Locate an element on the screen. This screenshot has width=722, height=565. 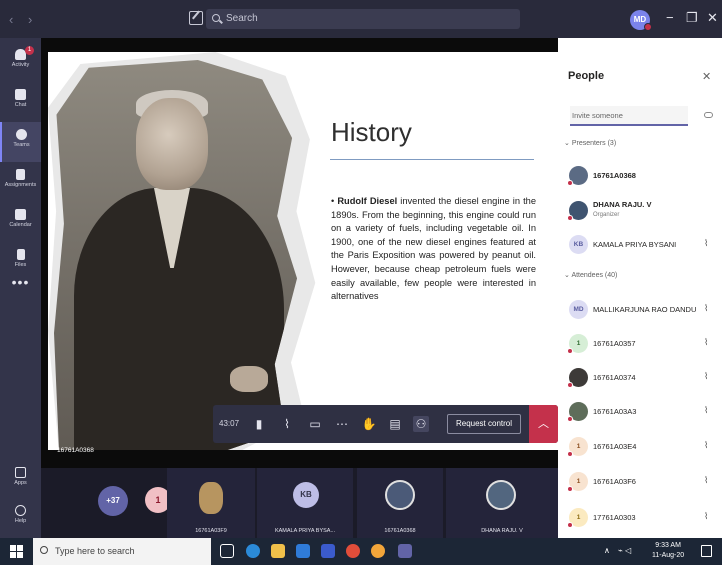
rail-label: Chat is located at coordinates (20, 105).